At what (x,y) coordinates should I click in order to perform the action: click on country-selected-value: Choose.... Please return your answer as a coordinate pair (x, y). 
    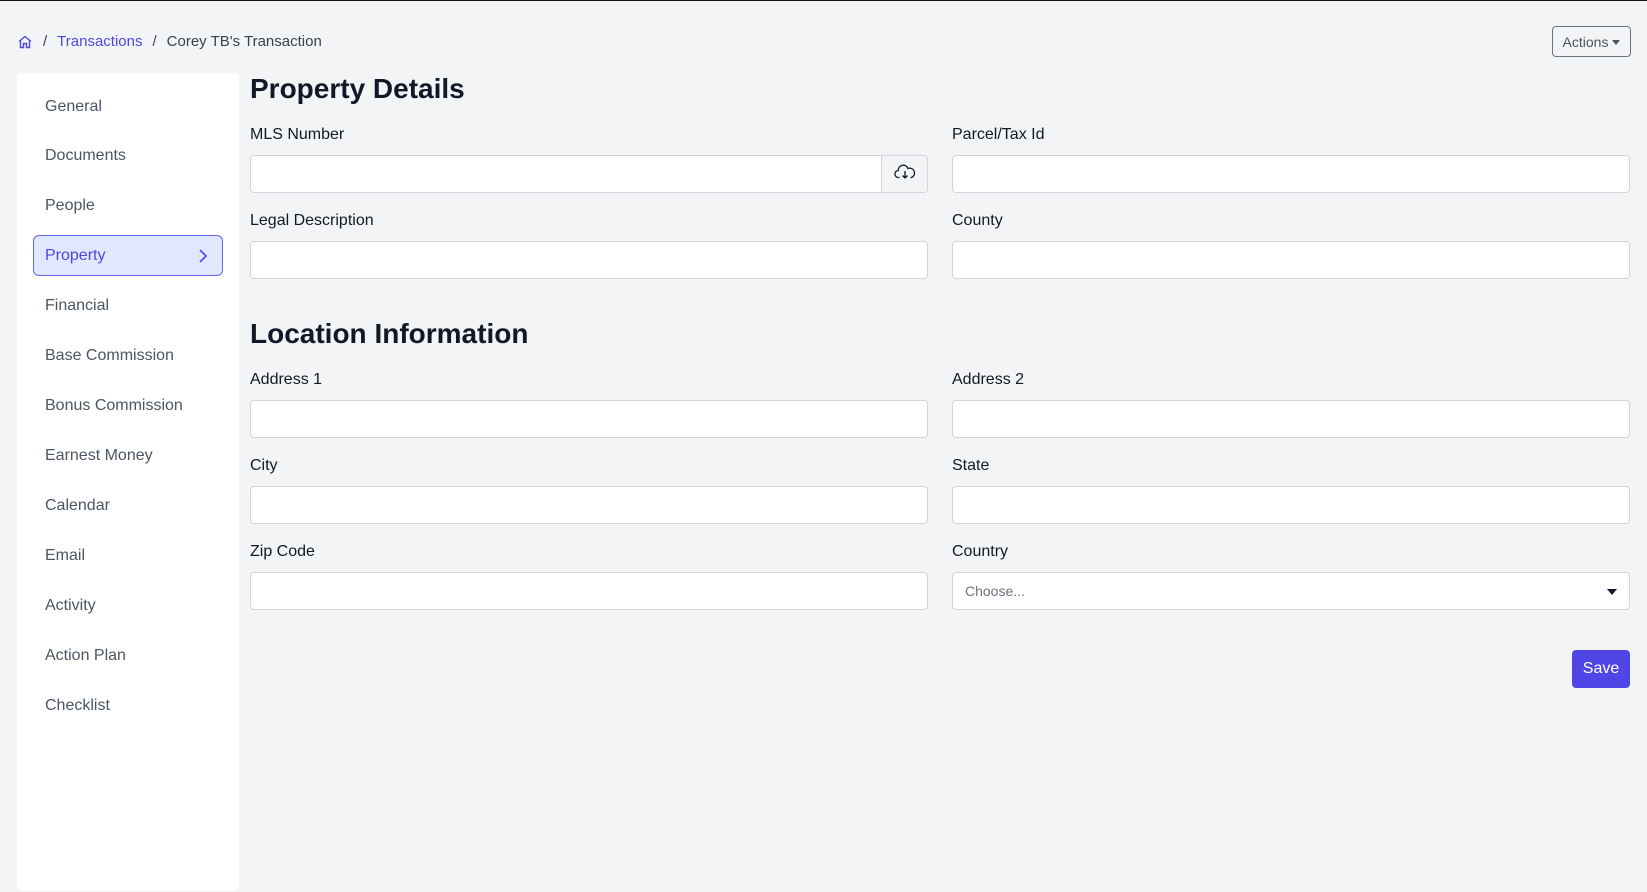
    Looking at the image, I should click on (995, 591).